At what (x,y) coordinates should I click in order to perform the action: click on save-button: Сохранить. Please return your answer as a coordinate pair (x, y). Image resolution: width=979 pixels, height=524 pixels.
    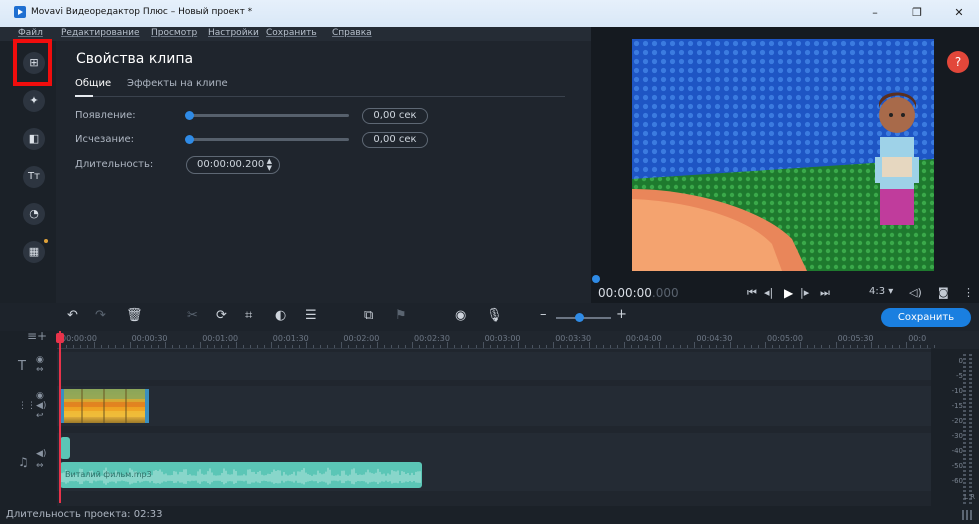
    Looking at the image, I should click on (926, 317).